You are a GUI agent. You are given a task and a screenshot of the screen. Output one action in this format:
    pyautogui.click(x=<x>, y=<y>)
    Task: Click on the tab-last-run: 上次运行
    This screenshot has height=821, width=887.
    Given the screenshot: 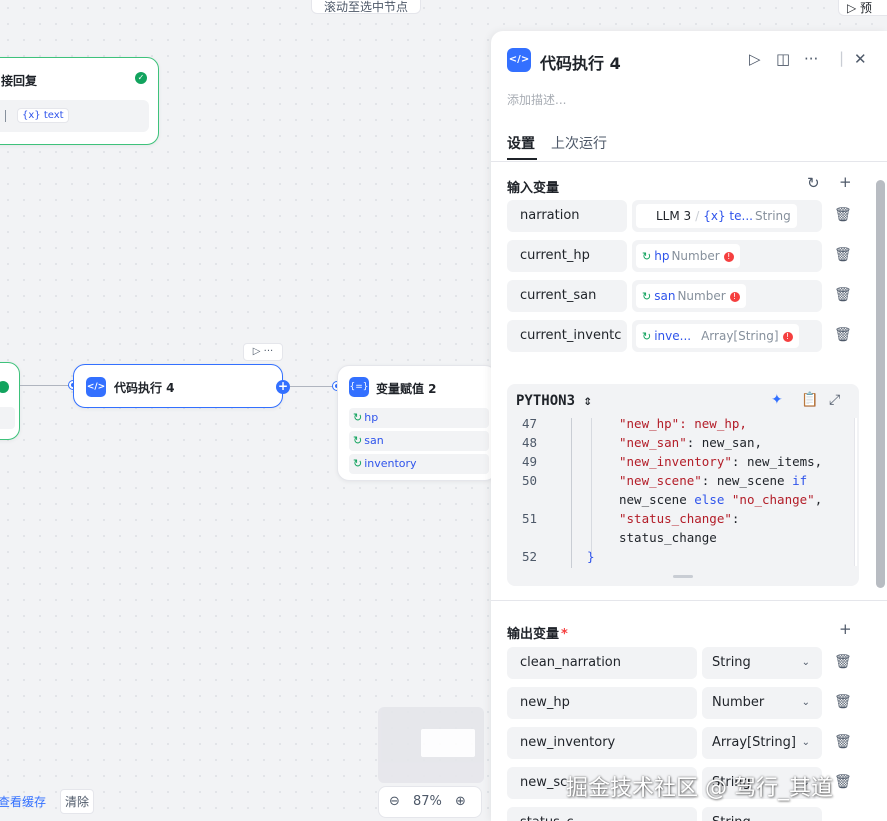 What is the action you would take?
    pyautogui.click(x=579, y=143)
    